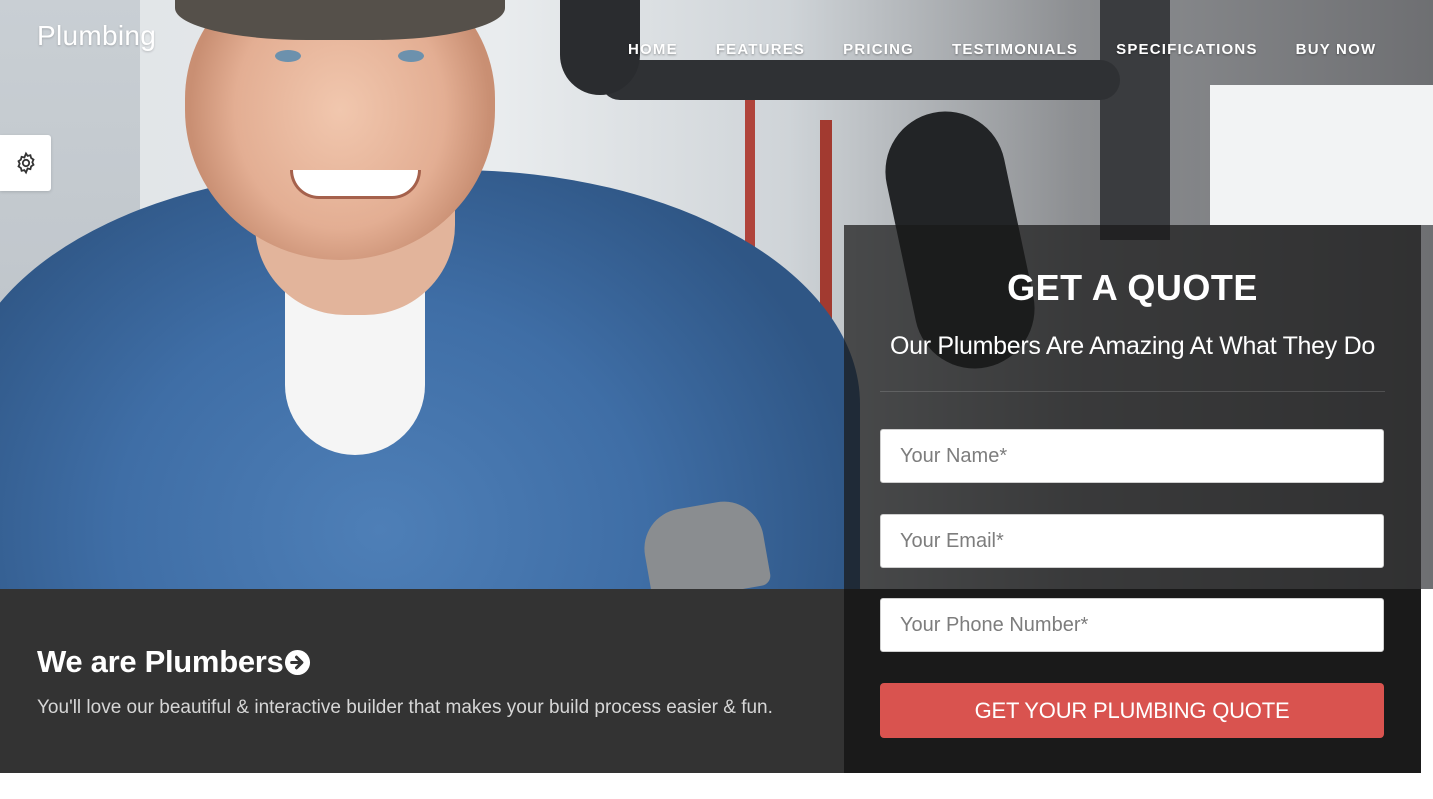 Image resolution: width=1433 pixels, height=799 pixels. Describe the element at coordinates (1132, 287) in the screenshot. I see `quote-title: GET A QUOTE` at that location.